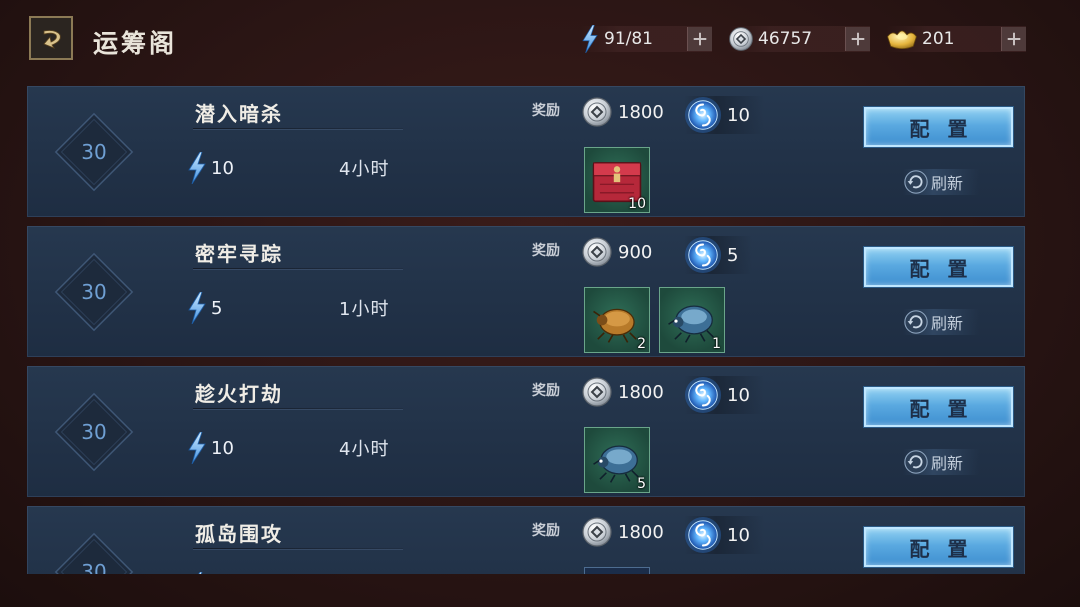  Describe the element at coordinates (239, 114) in the screenshot. I see `mission-name: 潜入暗杀` at that location.